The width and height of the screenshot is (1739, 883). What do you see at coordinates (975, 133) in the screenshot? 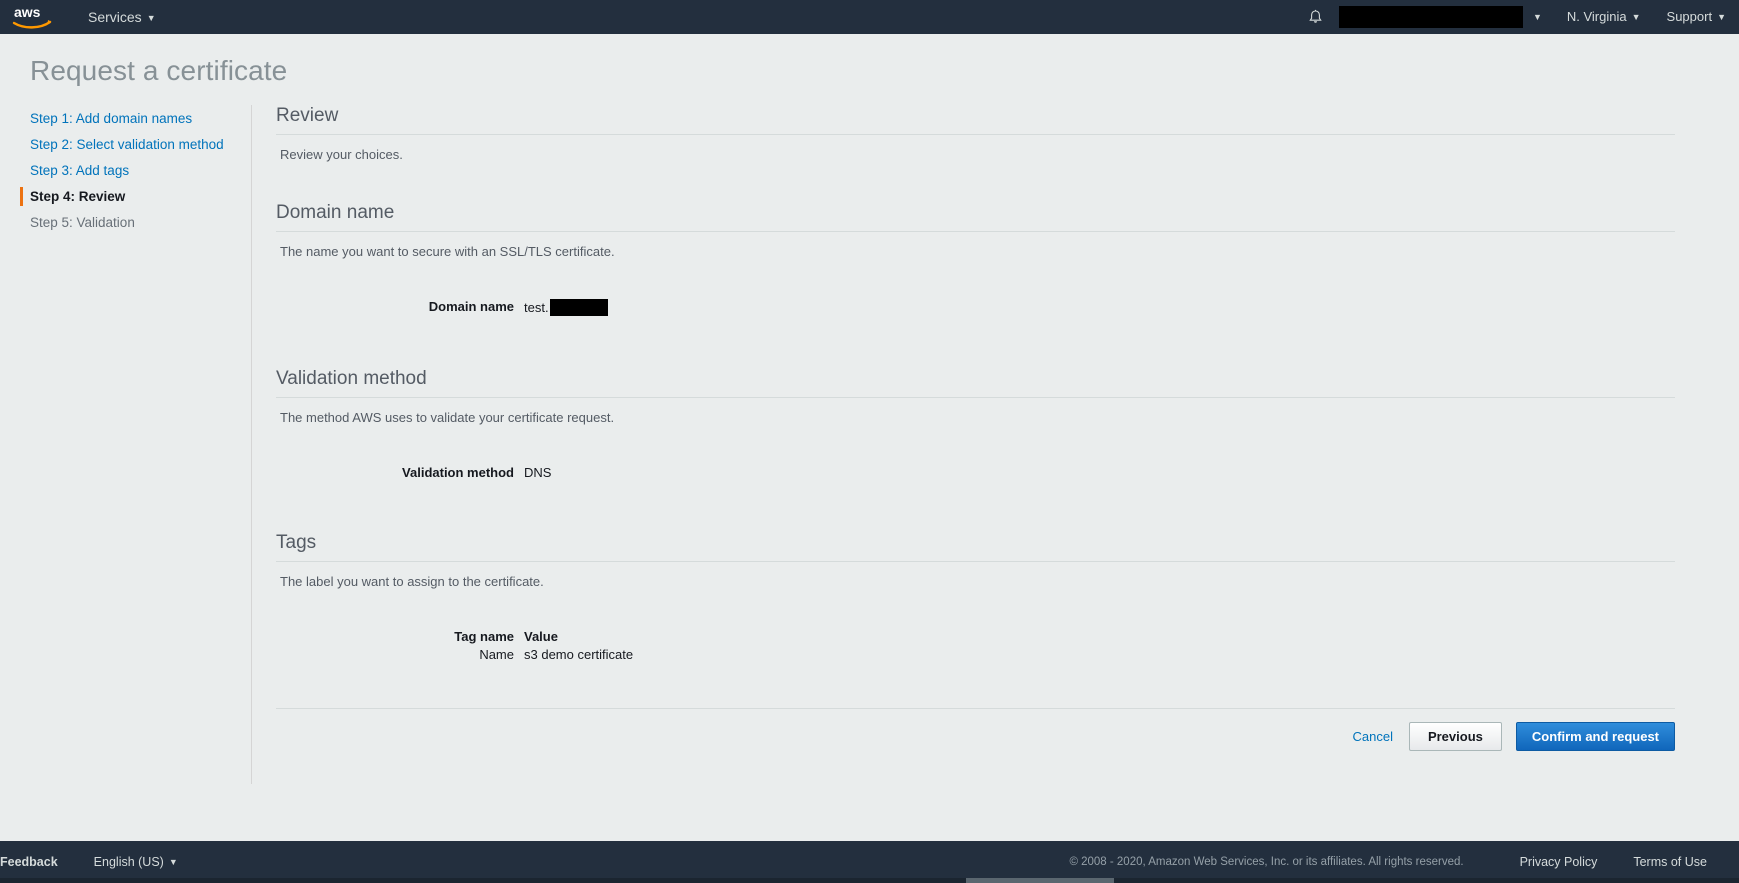
I see `review-section: Review Review your choices.` at bounding box center [975, 133].